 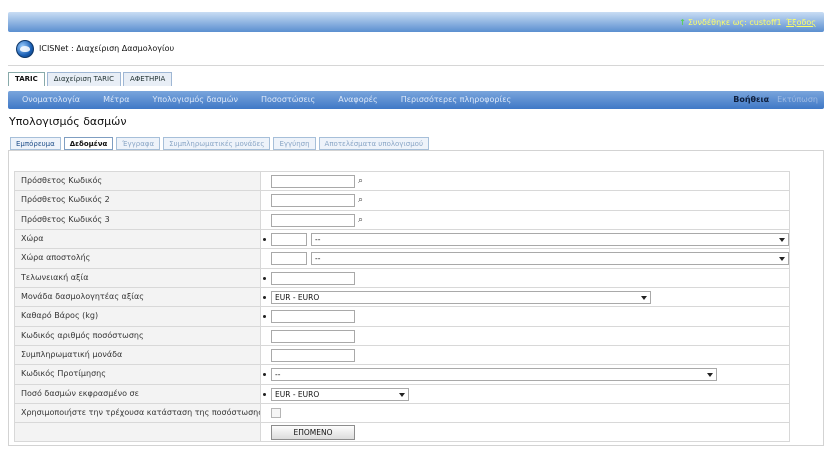 I want to click on nav-quotas: Ποσοστώσεις, so click(x=288, y=99).